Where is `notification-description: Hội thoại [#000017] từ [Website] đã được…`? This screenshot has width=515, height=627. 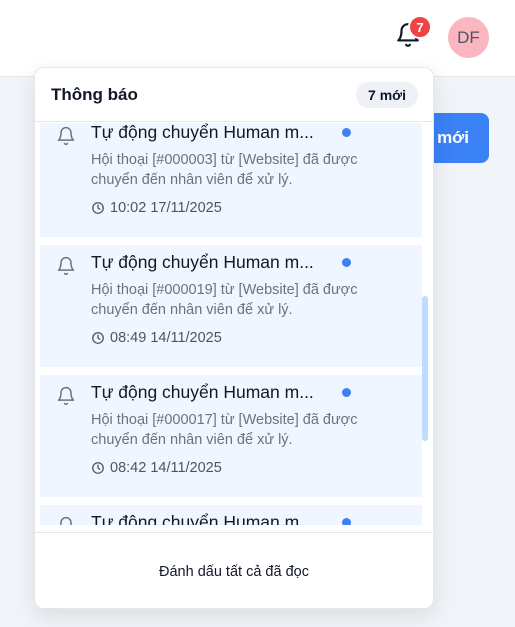
notification-description: Hội thoại [#000017] từ [Website] đã được… is located at coordinates (224, 430).